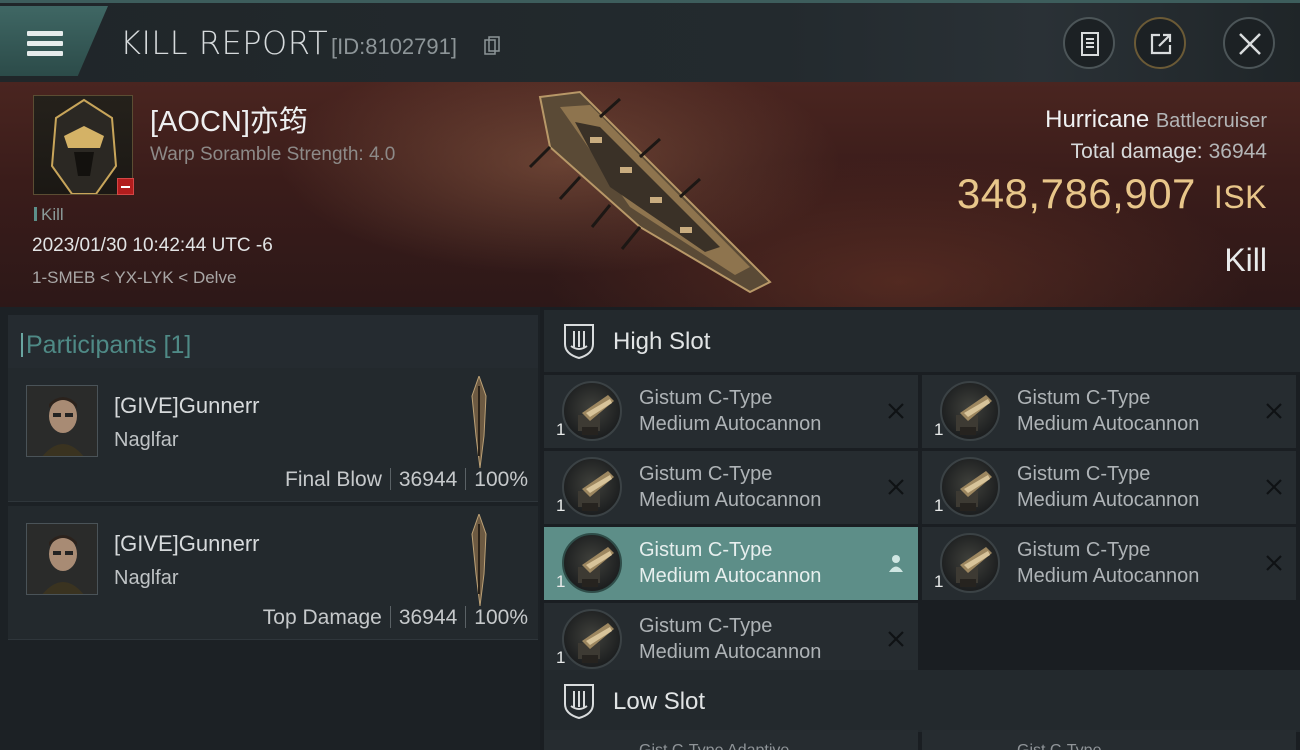  Describe the element at coordinates (662, 341) in the screenshot. I see `high-slot-label: High Slot` at that location.